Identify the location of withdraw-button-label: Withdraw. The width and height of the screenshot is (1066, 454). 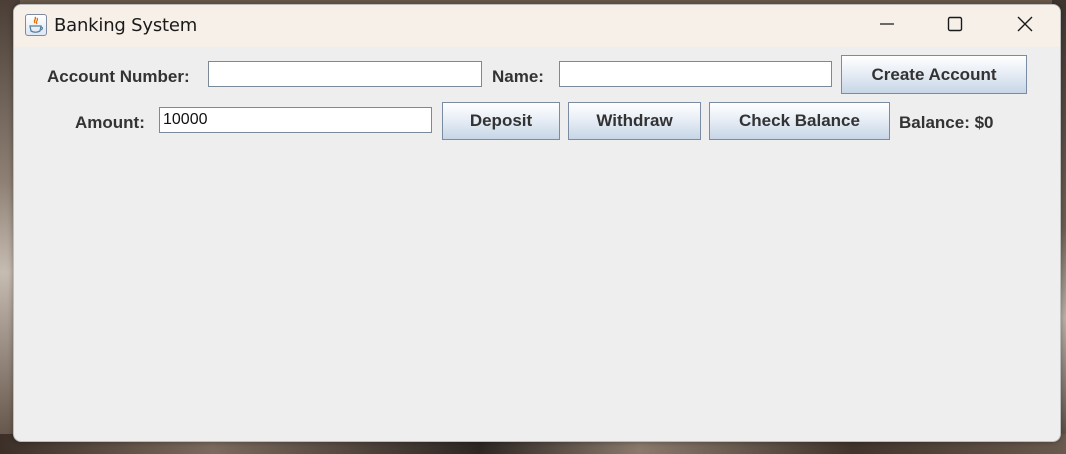
(634, 120).